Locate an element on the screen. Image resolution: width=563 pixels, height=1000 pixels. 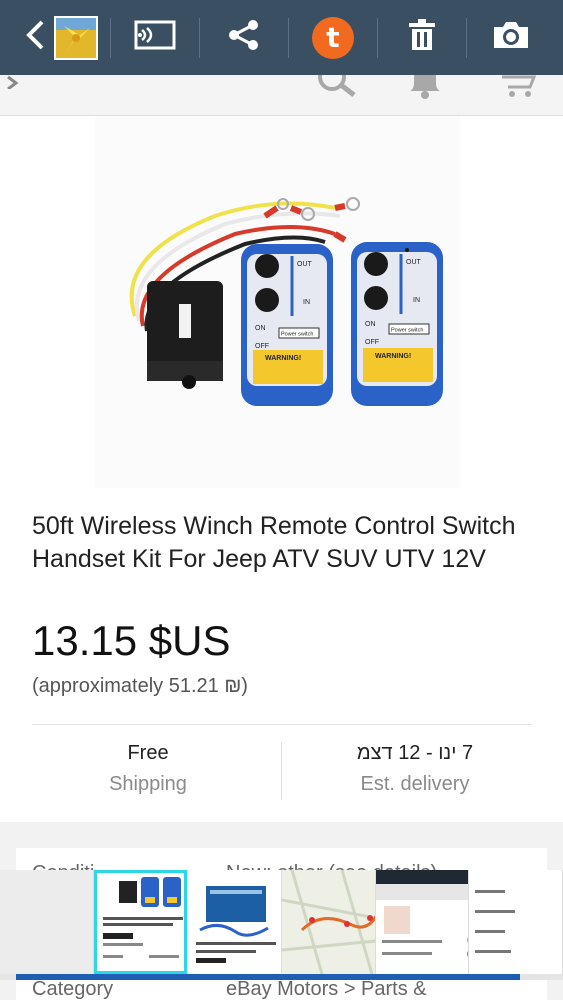
cast-icon is located at coordinates (155, 37).